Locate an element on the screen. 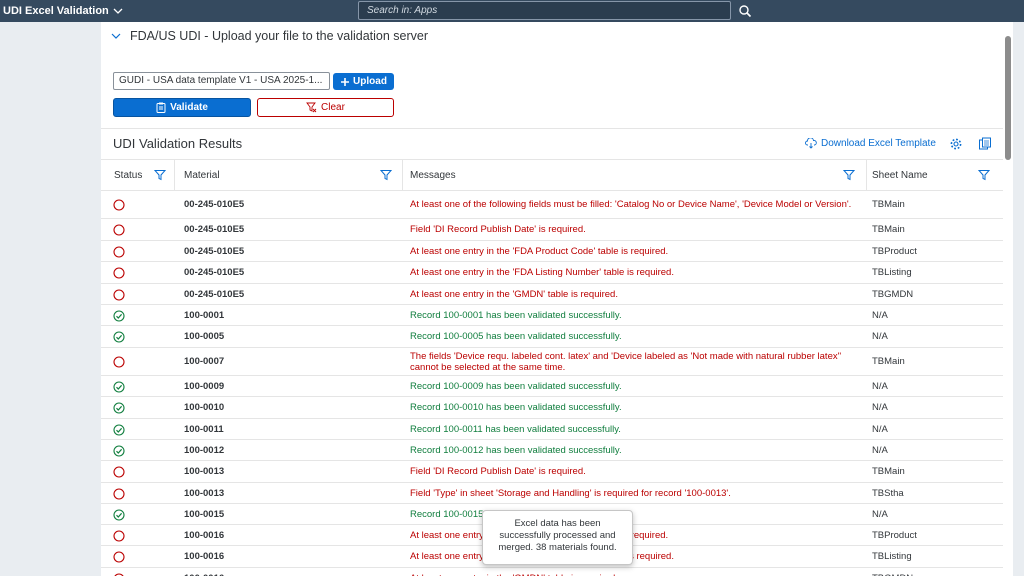 The height and width of the screenshot is (576, 1024). clear-button-label: Clear is located at coordinates (333, 107).